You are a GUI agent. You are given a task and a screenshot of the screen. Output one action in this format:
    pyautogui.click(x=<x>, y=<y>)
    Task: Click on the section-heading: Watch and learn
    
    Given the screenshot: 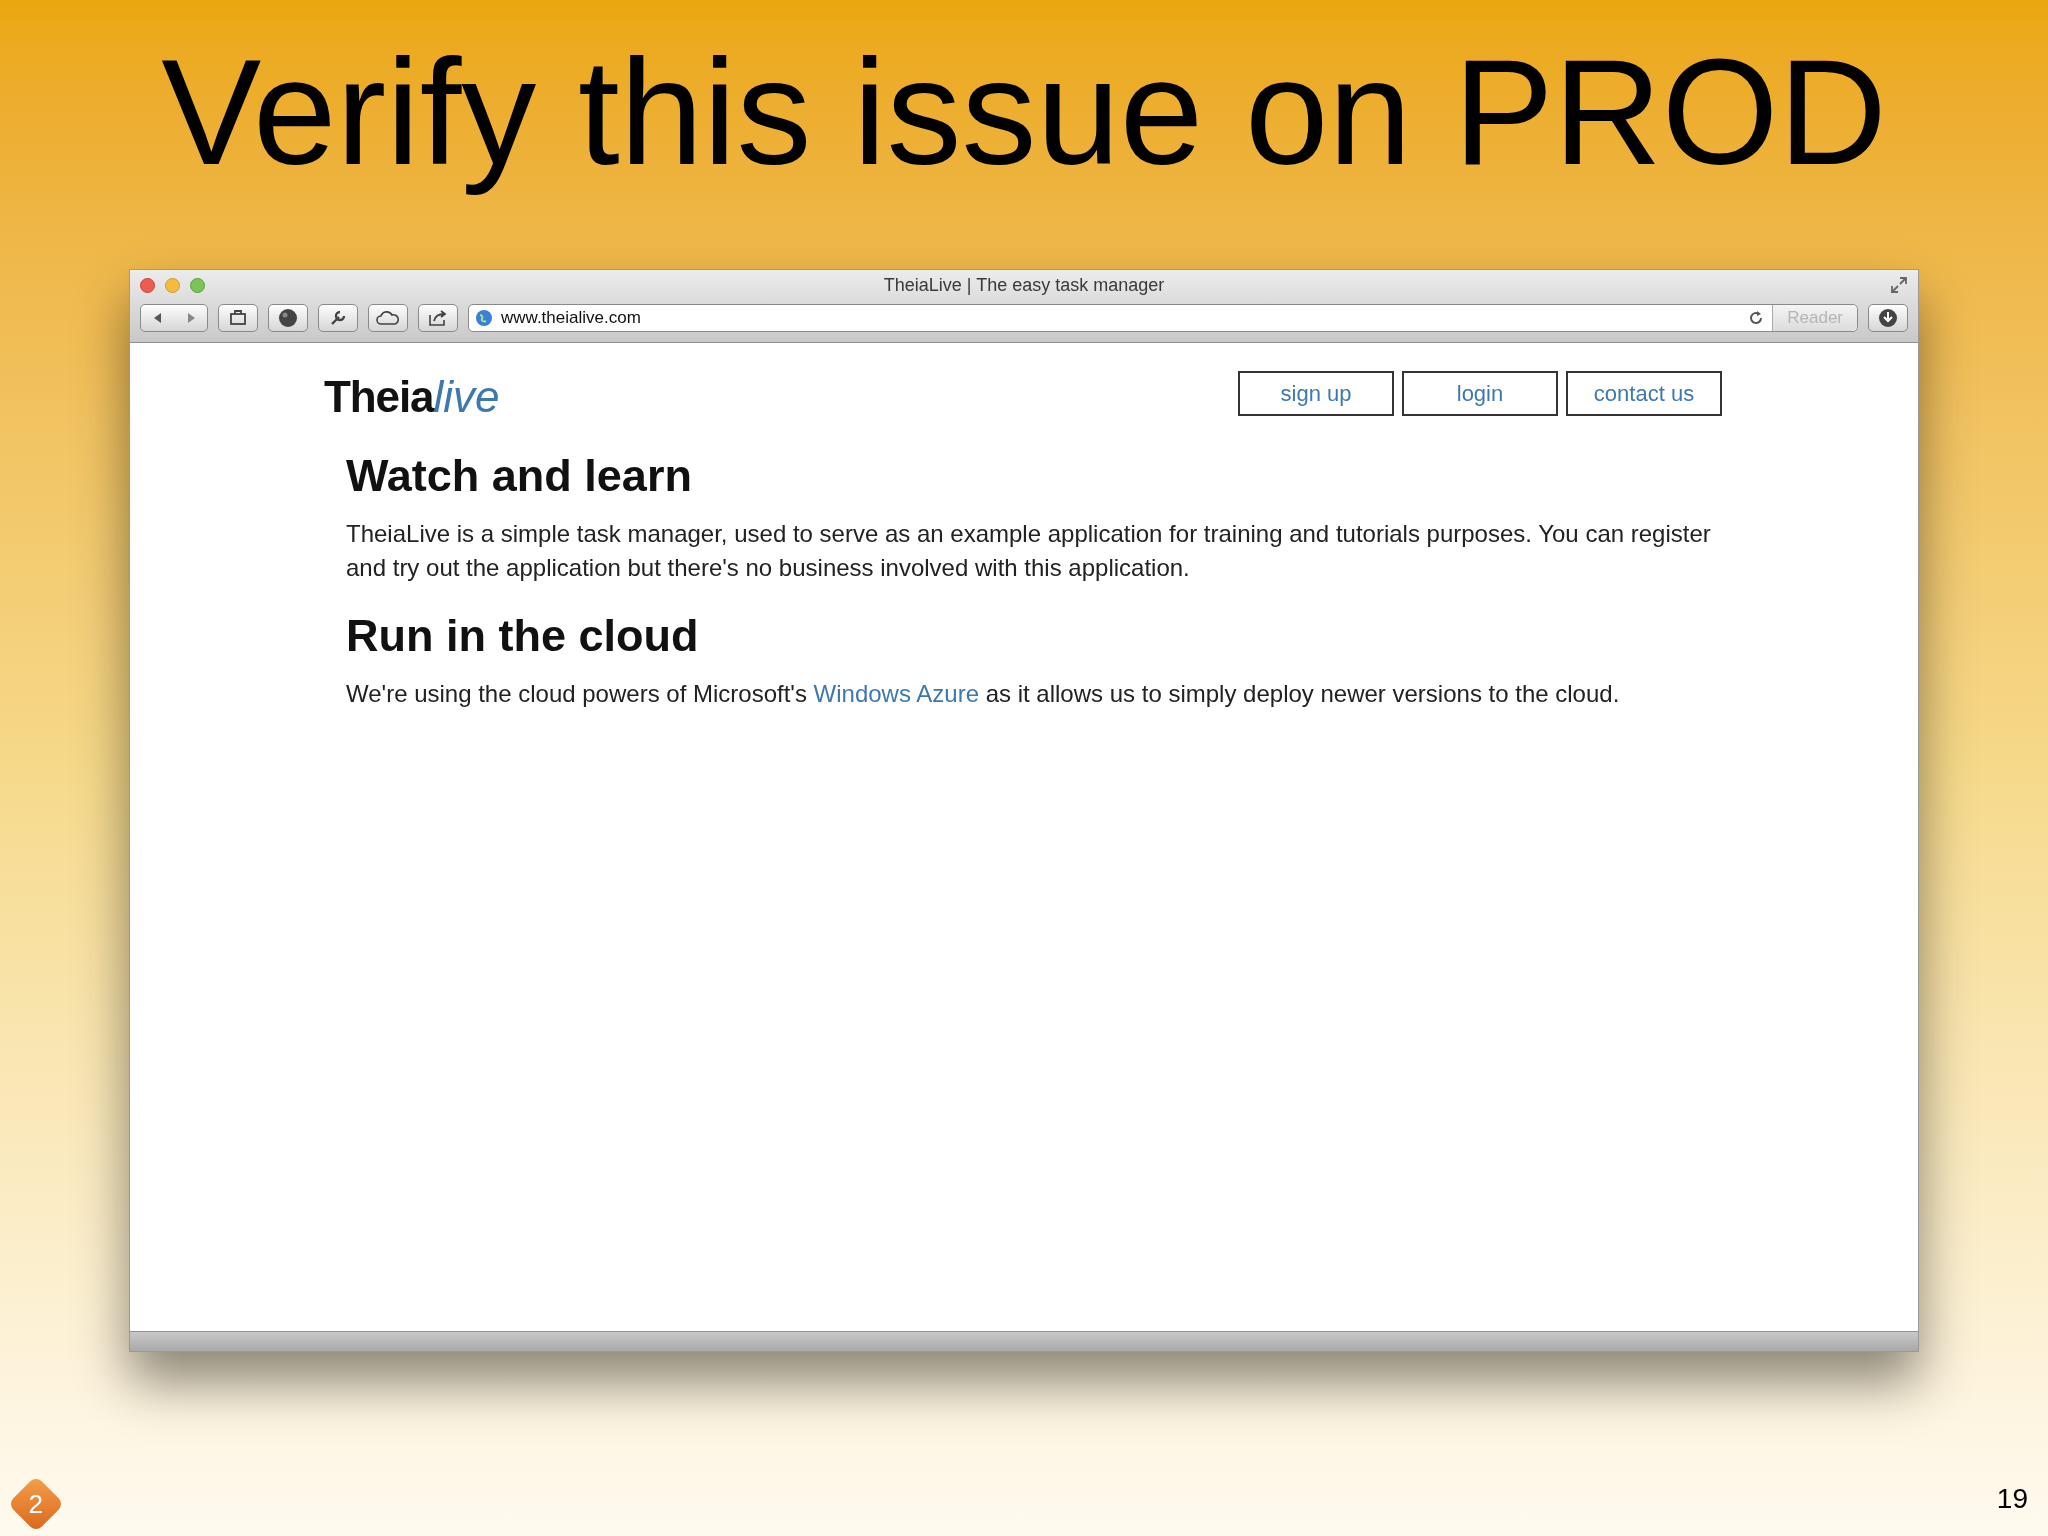 What is the action you would take?
    pyautogui.click(x=519, y=476)
    